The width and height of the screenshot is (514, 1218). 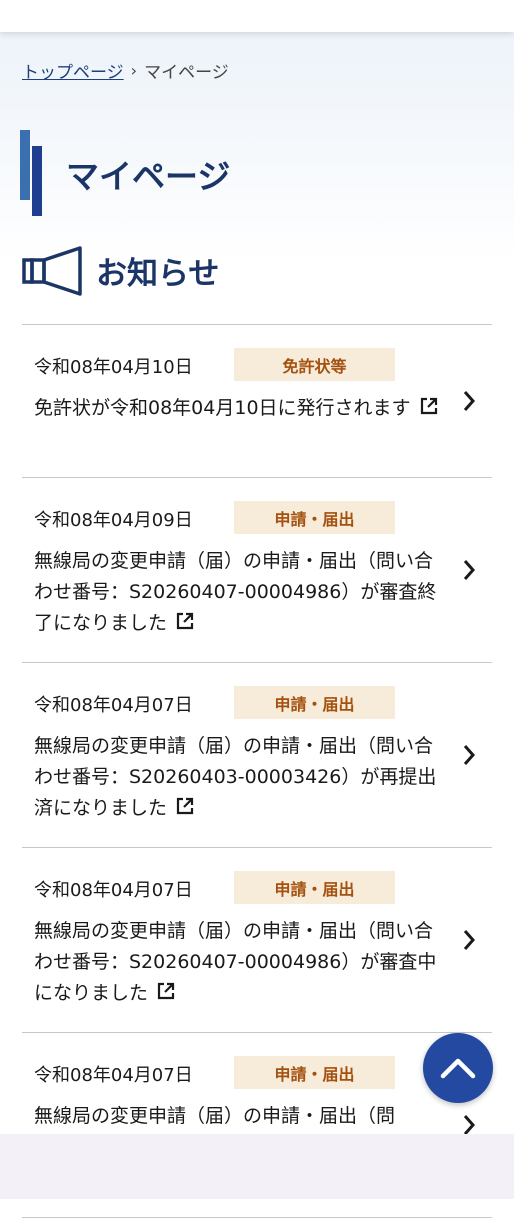 I want to click on scroll-to-top-button, so click(x=458, y=1068).